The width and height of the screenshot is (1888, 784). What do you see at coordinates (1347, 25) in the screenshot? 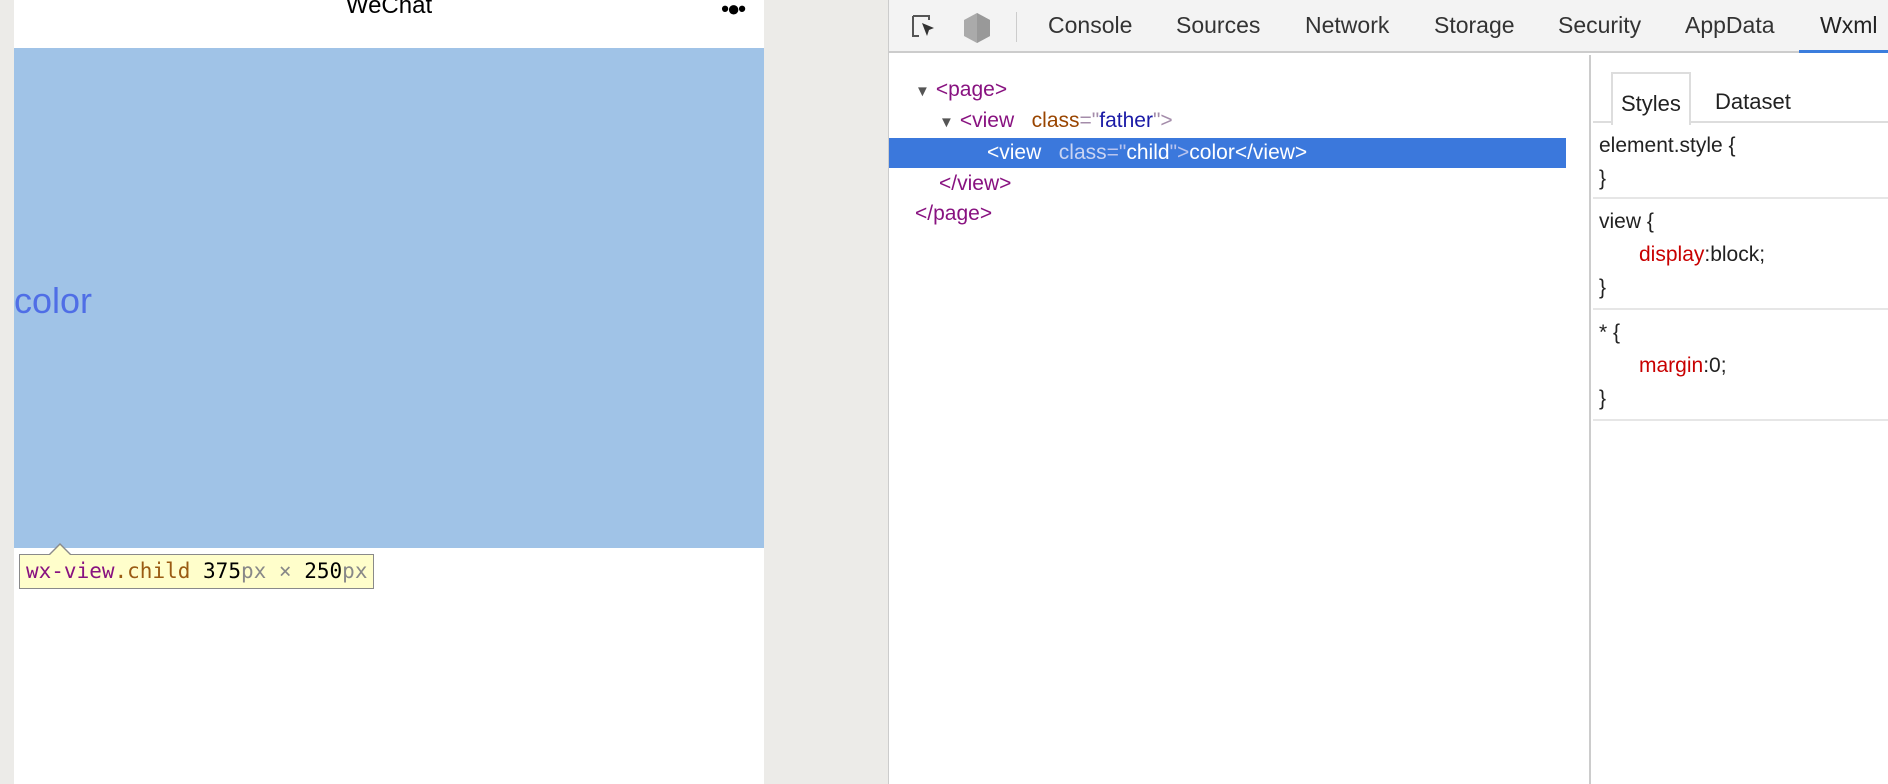
I see `tab-network: Network` at bounding box center [1347, 25].